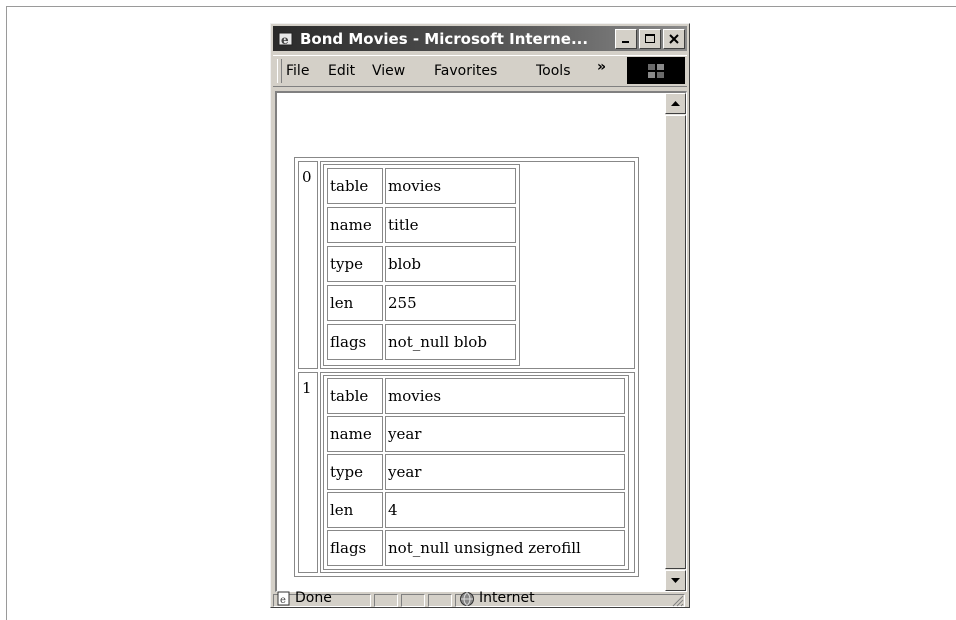  Describe the element at coordinates (505, 510) in the screenshot. I see `field-value: 4` at that location.